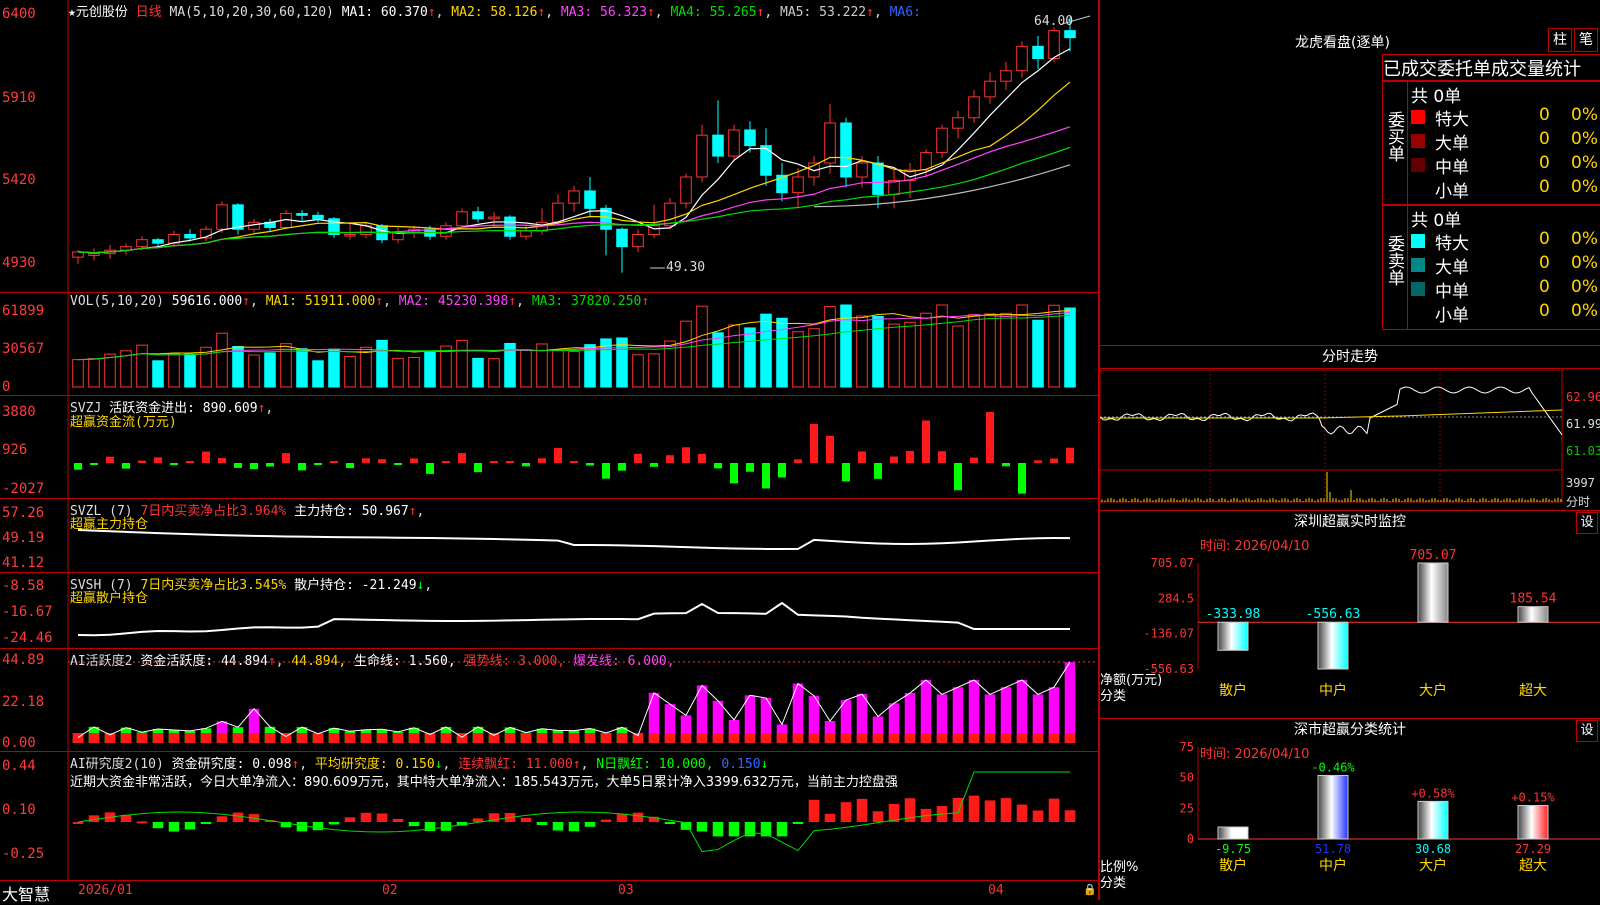  I want to click on sz-monitor-side2: 分类, so click(1113, 696).